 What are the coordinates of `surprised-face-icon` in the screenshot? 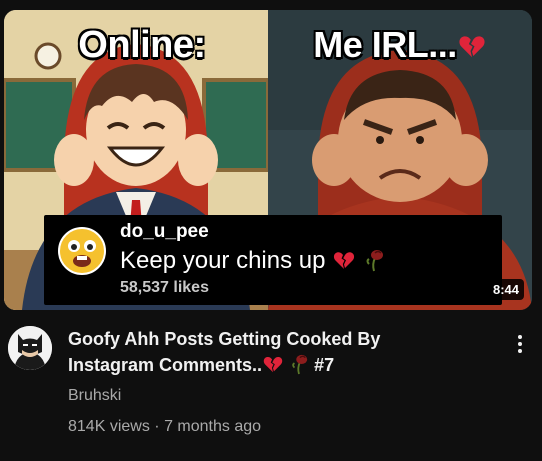 It's located at (82, 251).